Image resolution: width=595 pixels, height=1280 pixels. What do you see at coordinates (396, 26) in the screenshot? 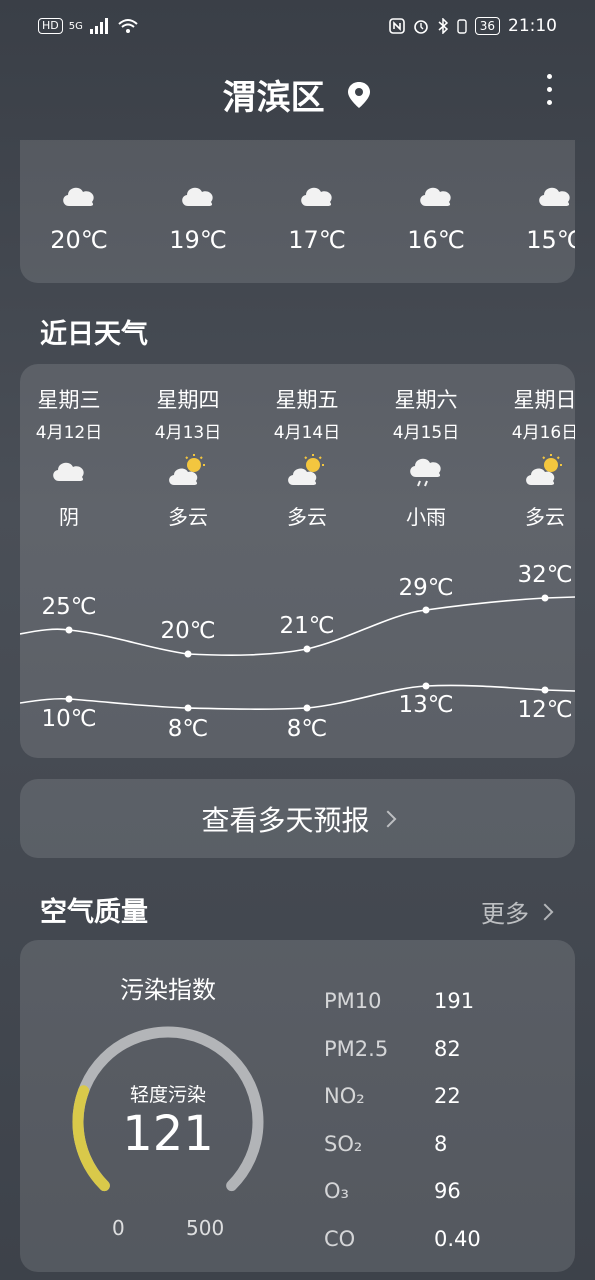
I see `nfc-icon` at bounding box center [396, 26].